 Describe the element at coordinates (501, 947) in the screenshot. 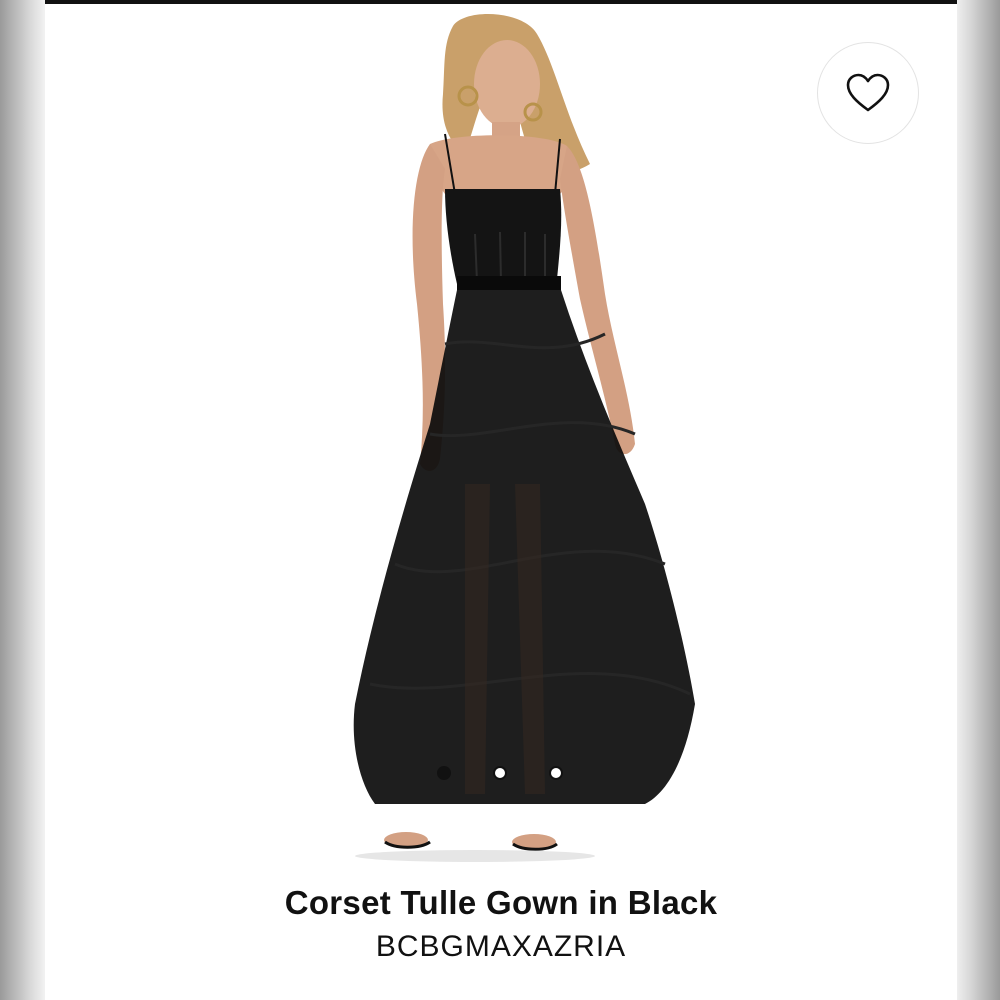

I see `product-brand: BCBGMAXAZRIA` at that location.